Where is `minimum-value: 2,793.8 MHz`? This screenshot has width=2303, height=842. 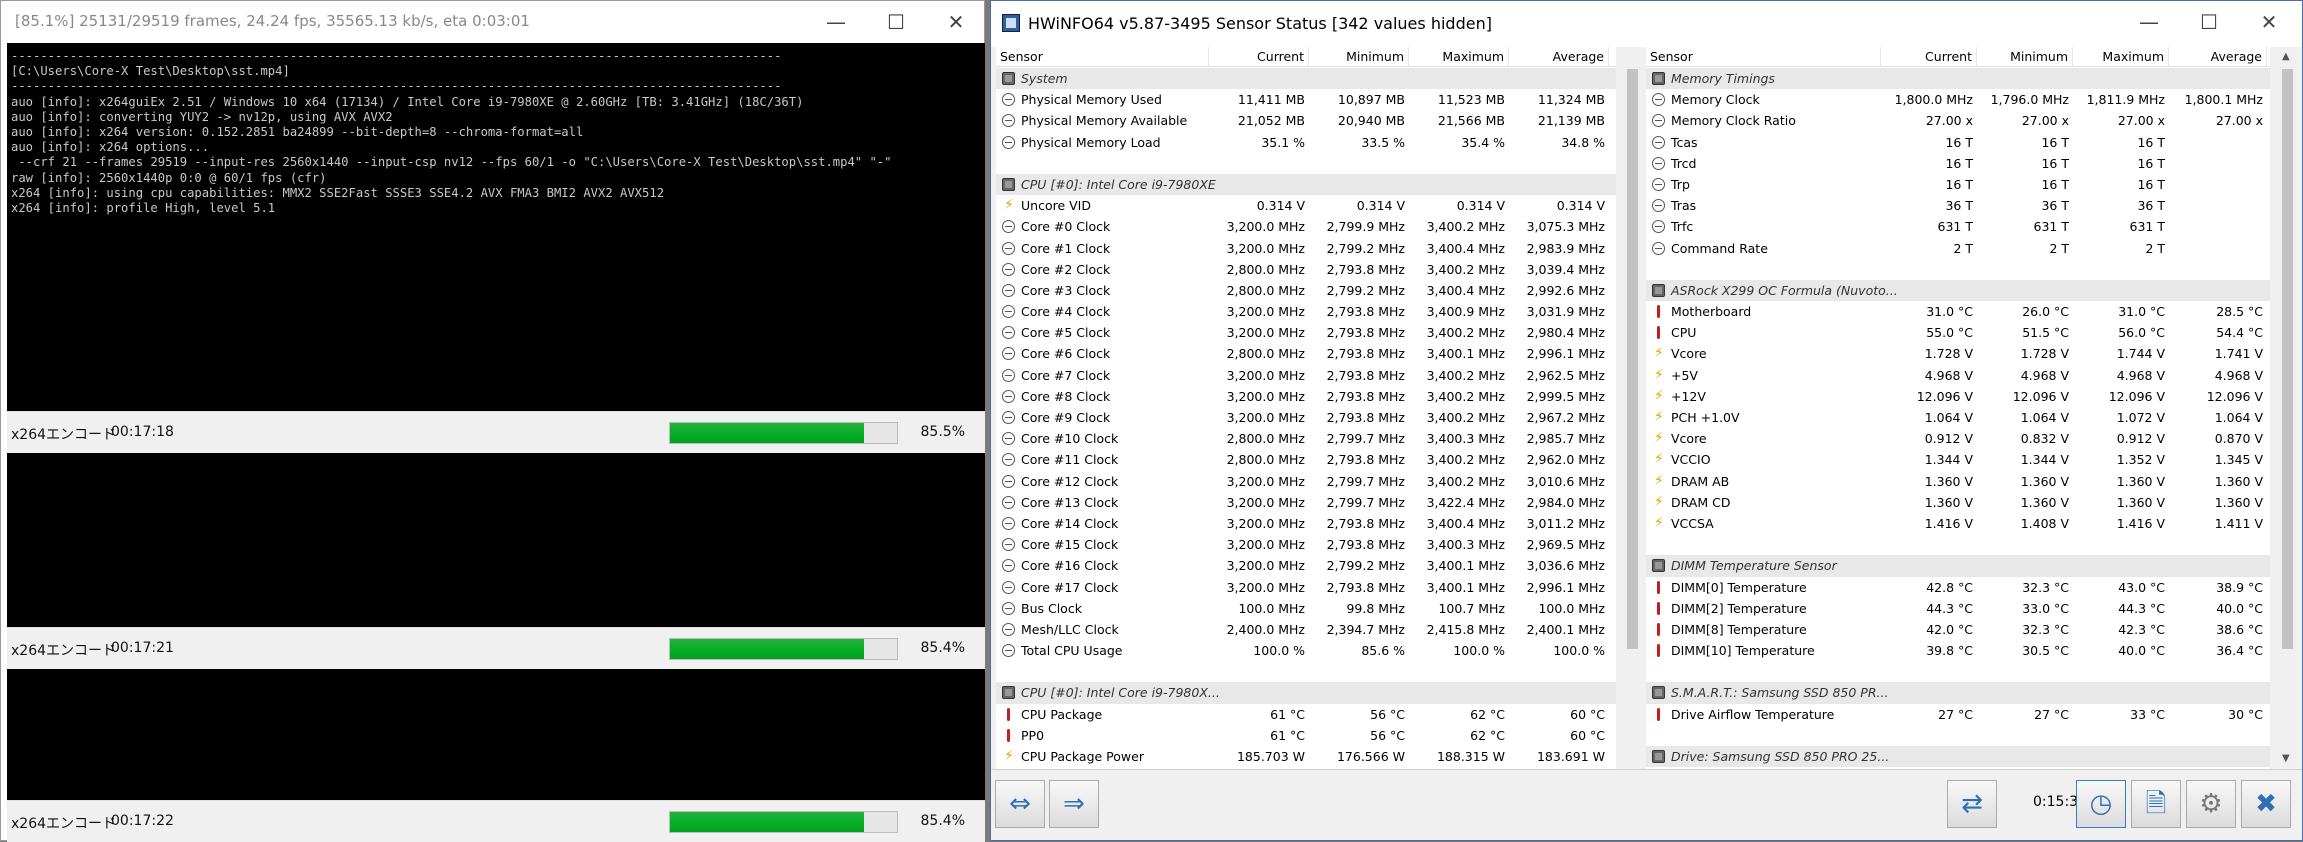 minimum-value: 2,793.8 MHz is located at coordinates (1365, 312).